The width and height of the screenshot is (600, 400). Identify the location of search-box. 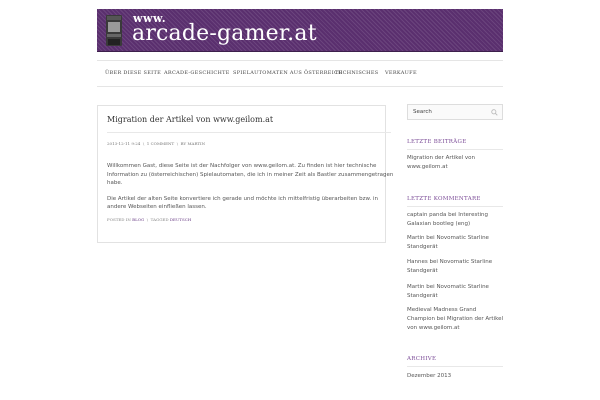
(455, 112).